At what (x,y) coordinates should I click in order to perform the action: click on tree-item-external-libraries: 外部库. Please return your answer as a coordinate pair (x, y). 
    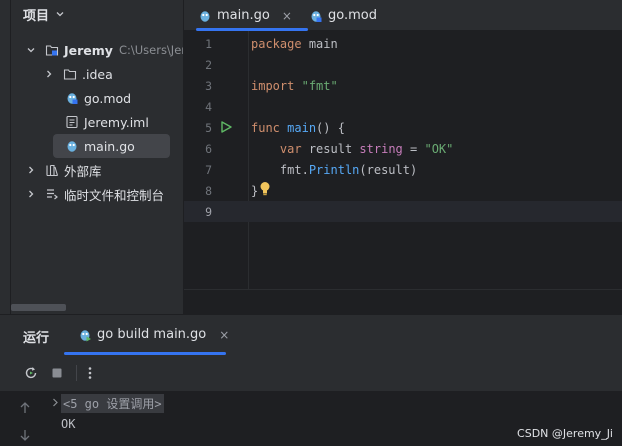
    Looking at the image, I should click on (97, 170).